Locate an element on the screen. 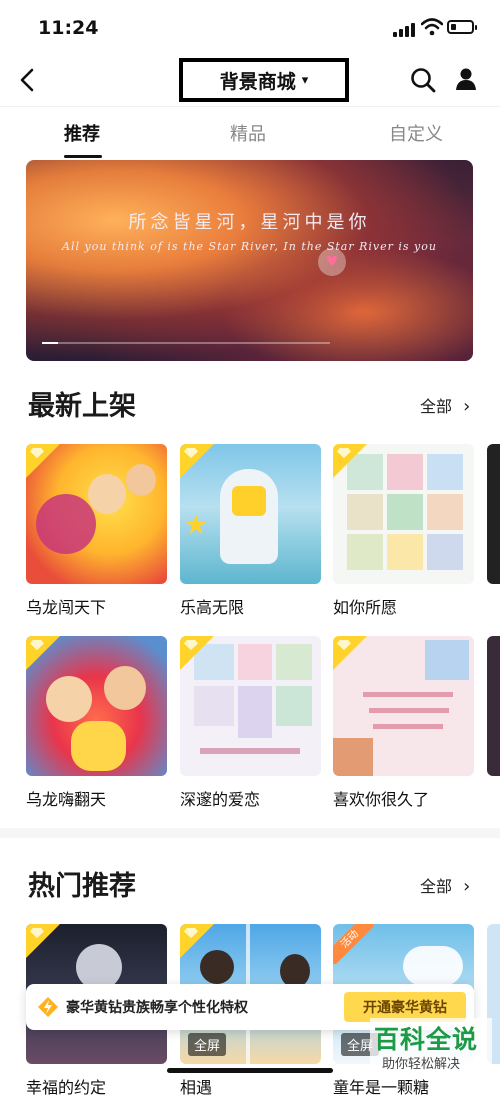 The image size is (500, 1098). theme-card: 乌龙闯天下 is located at coordinates (96, 530).